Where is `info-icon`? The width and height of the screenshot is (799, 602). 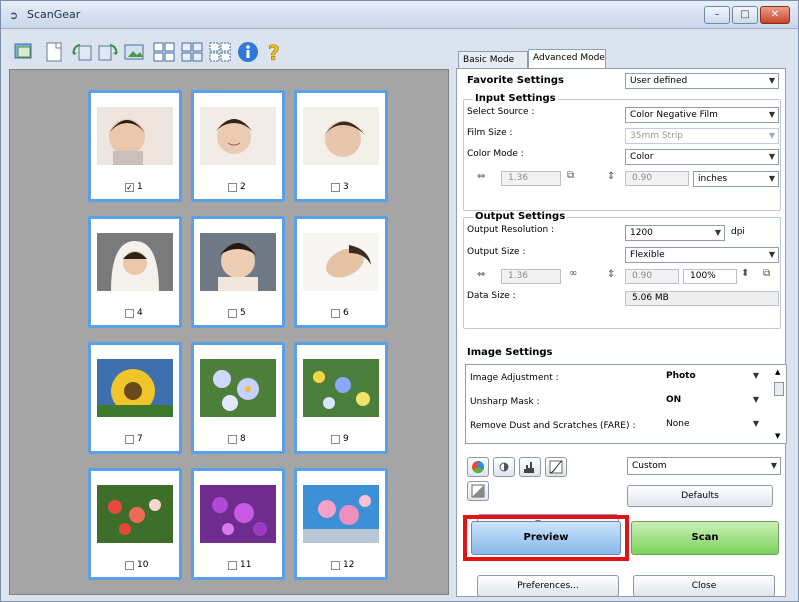 info-icon is located at coordinates (248, 52).